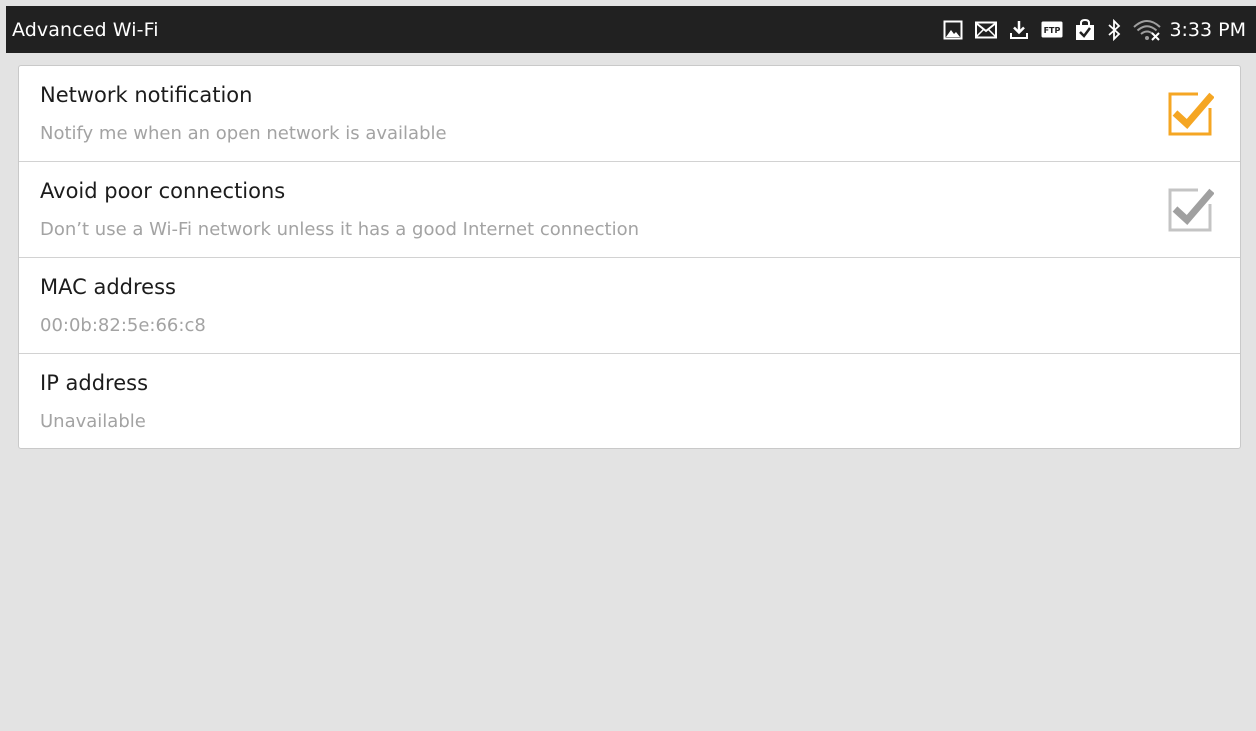 The image size is (1256, 731). What do you see at coordinates (1147, 30) in the screenshot?
I see `wifi-icon` at bounding box center [1147, 30].